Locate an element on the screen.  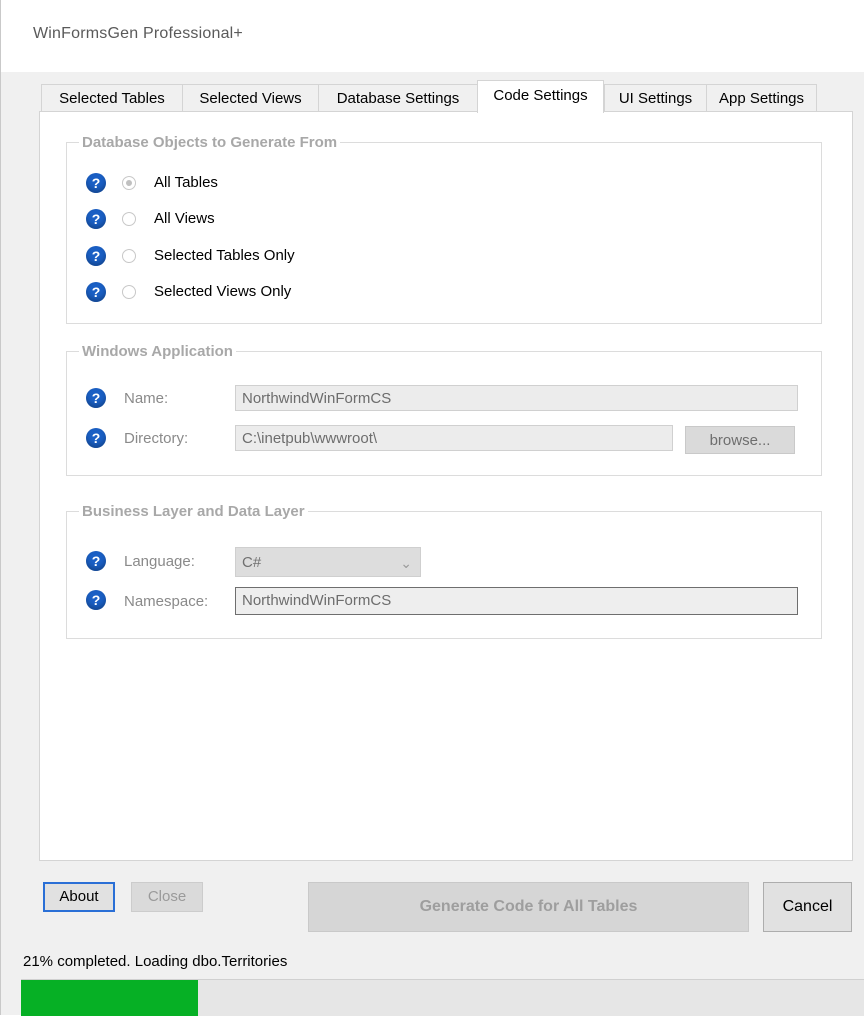
about-button: About is located at coordinates (79, 897).